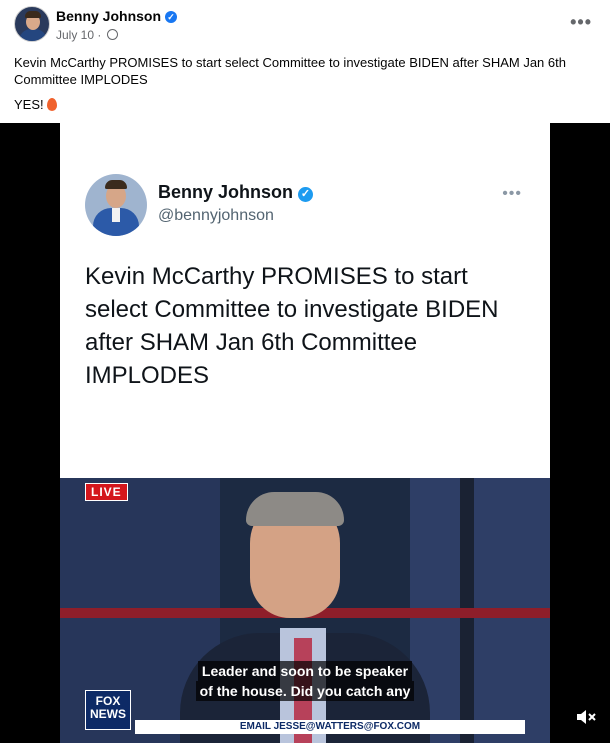 This screenshot has height=743, width=610. Describe the element at coordinates (32, 24) in the screenshot. I see `author-avatar` at that location.